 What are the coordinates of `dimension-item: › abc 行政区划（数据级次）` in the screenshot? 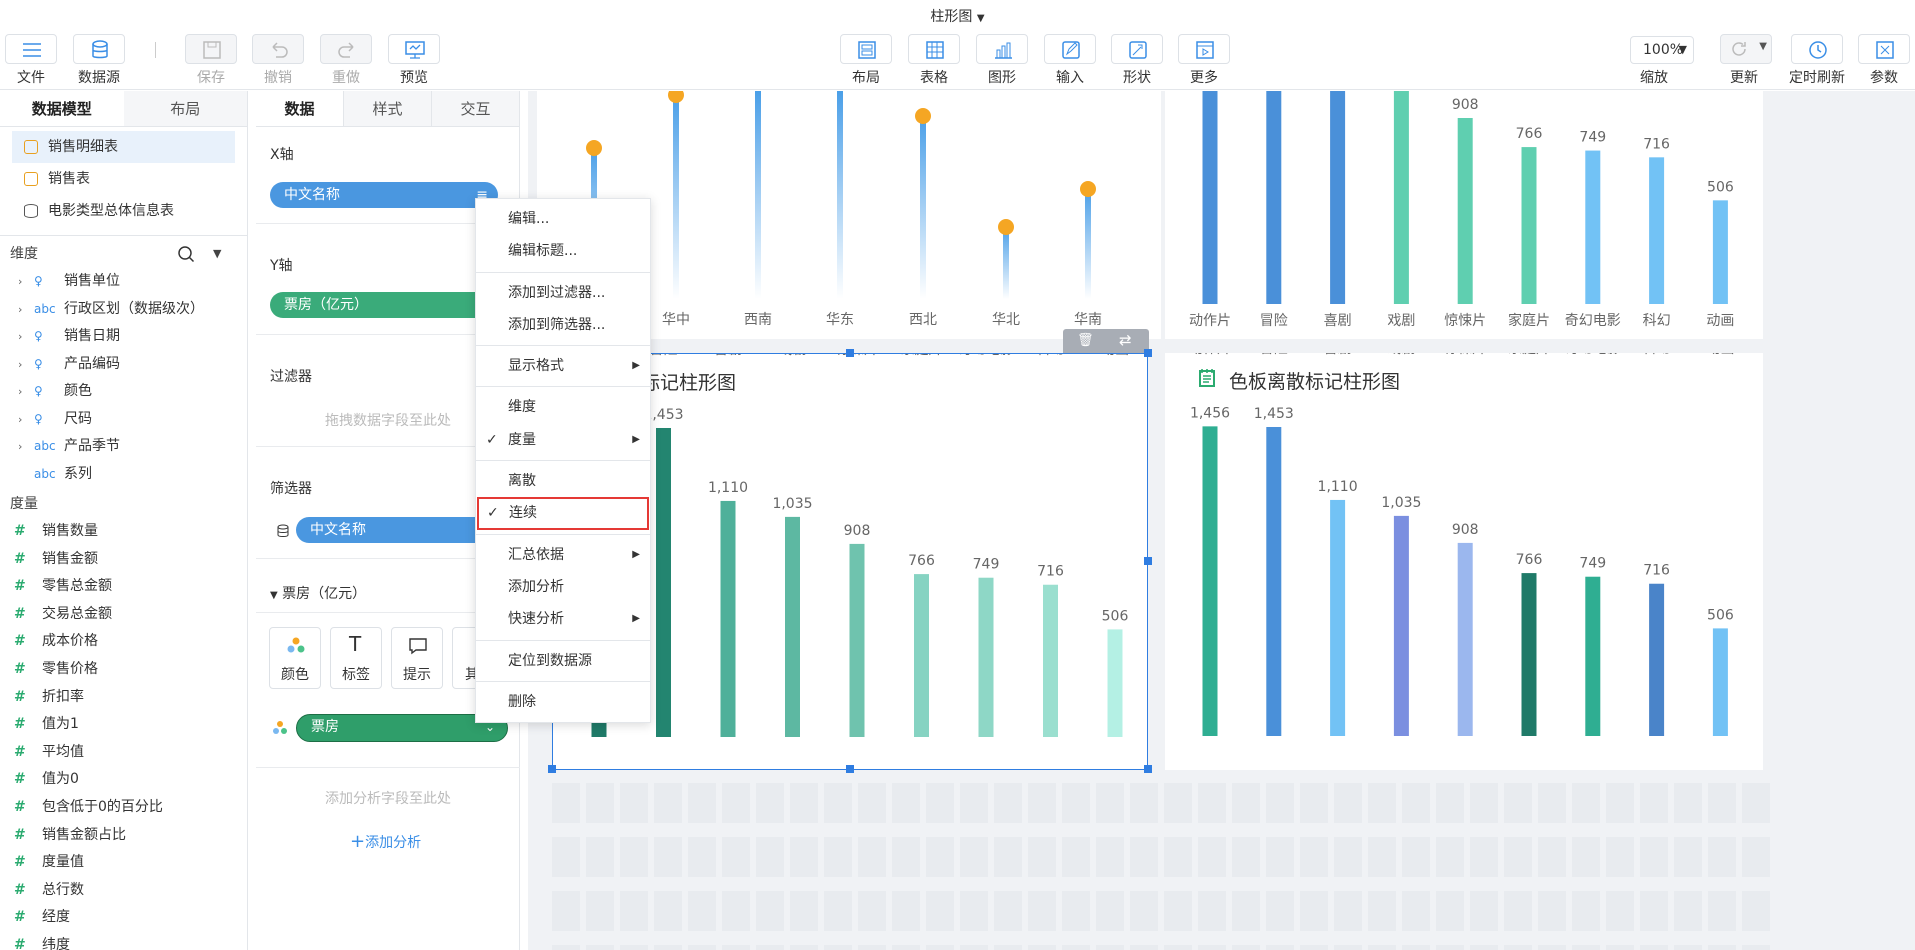 It's located at (123, 310).